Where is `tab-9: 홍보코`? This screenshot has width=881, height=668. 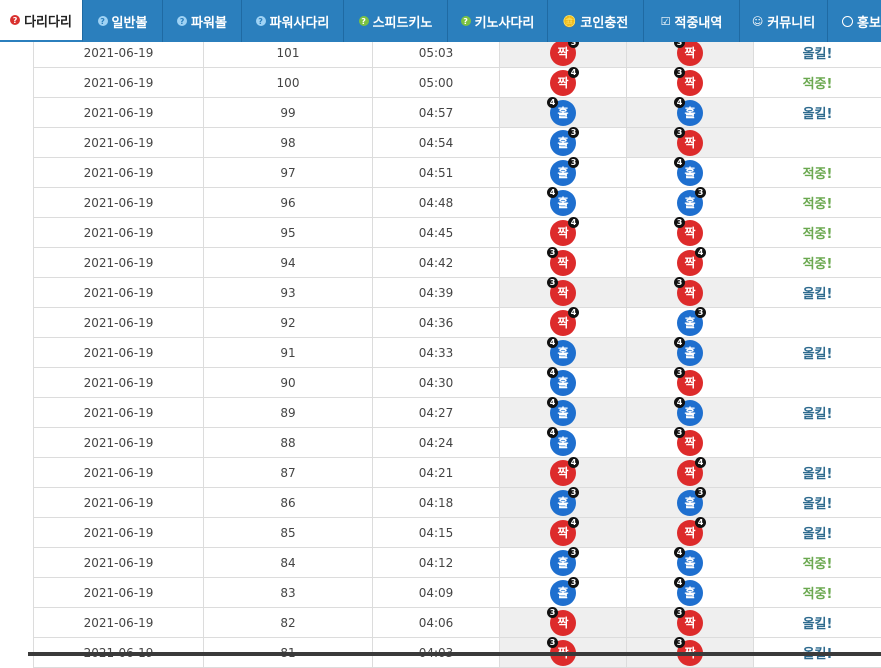 tab-9: 홍보코 is located at coordinates (854, 21).